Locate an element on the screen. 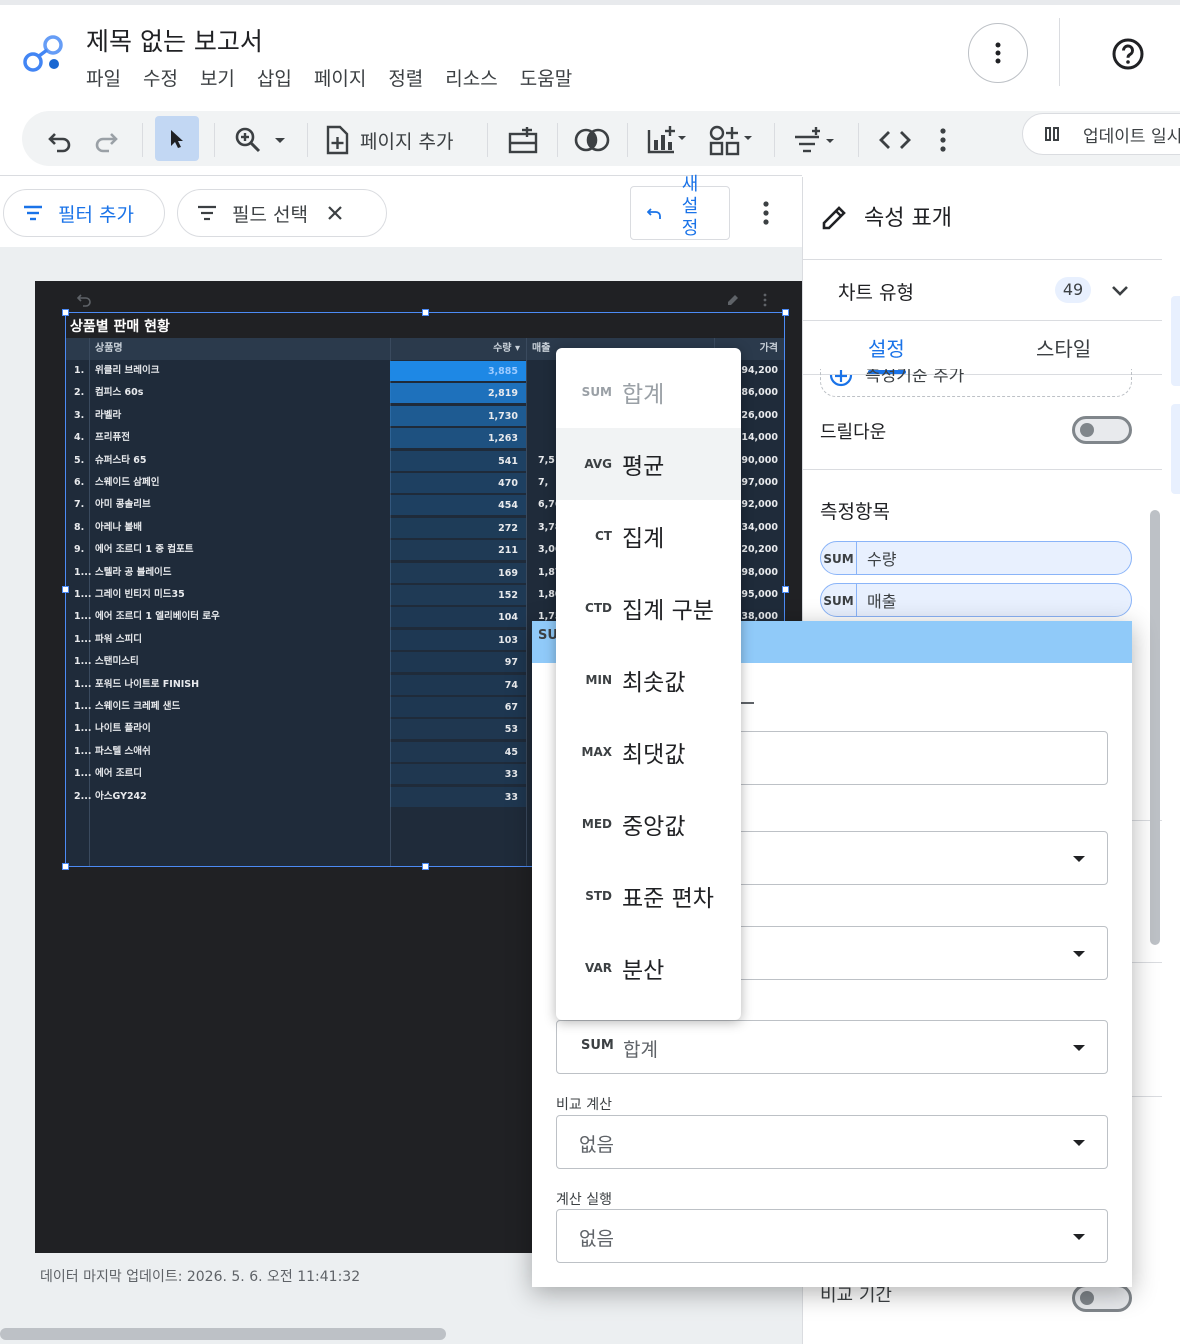 The width and height of the screenshot is (1180, 1344). agg-menu-item-avg: AVG 평균 is located at coordinates (648, 464).